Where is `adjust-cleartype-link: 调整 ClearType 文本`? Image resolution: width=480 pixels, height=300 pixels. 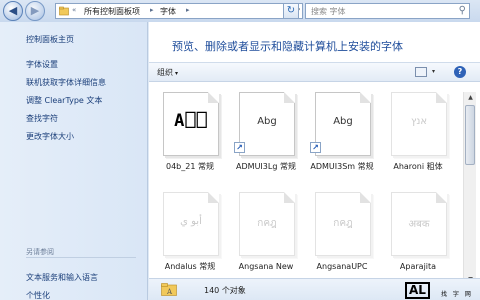 adjust-cleartype-link: 调整 ClearType 文本 is located at coordinates (64, 100).